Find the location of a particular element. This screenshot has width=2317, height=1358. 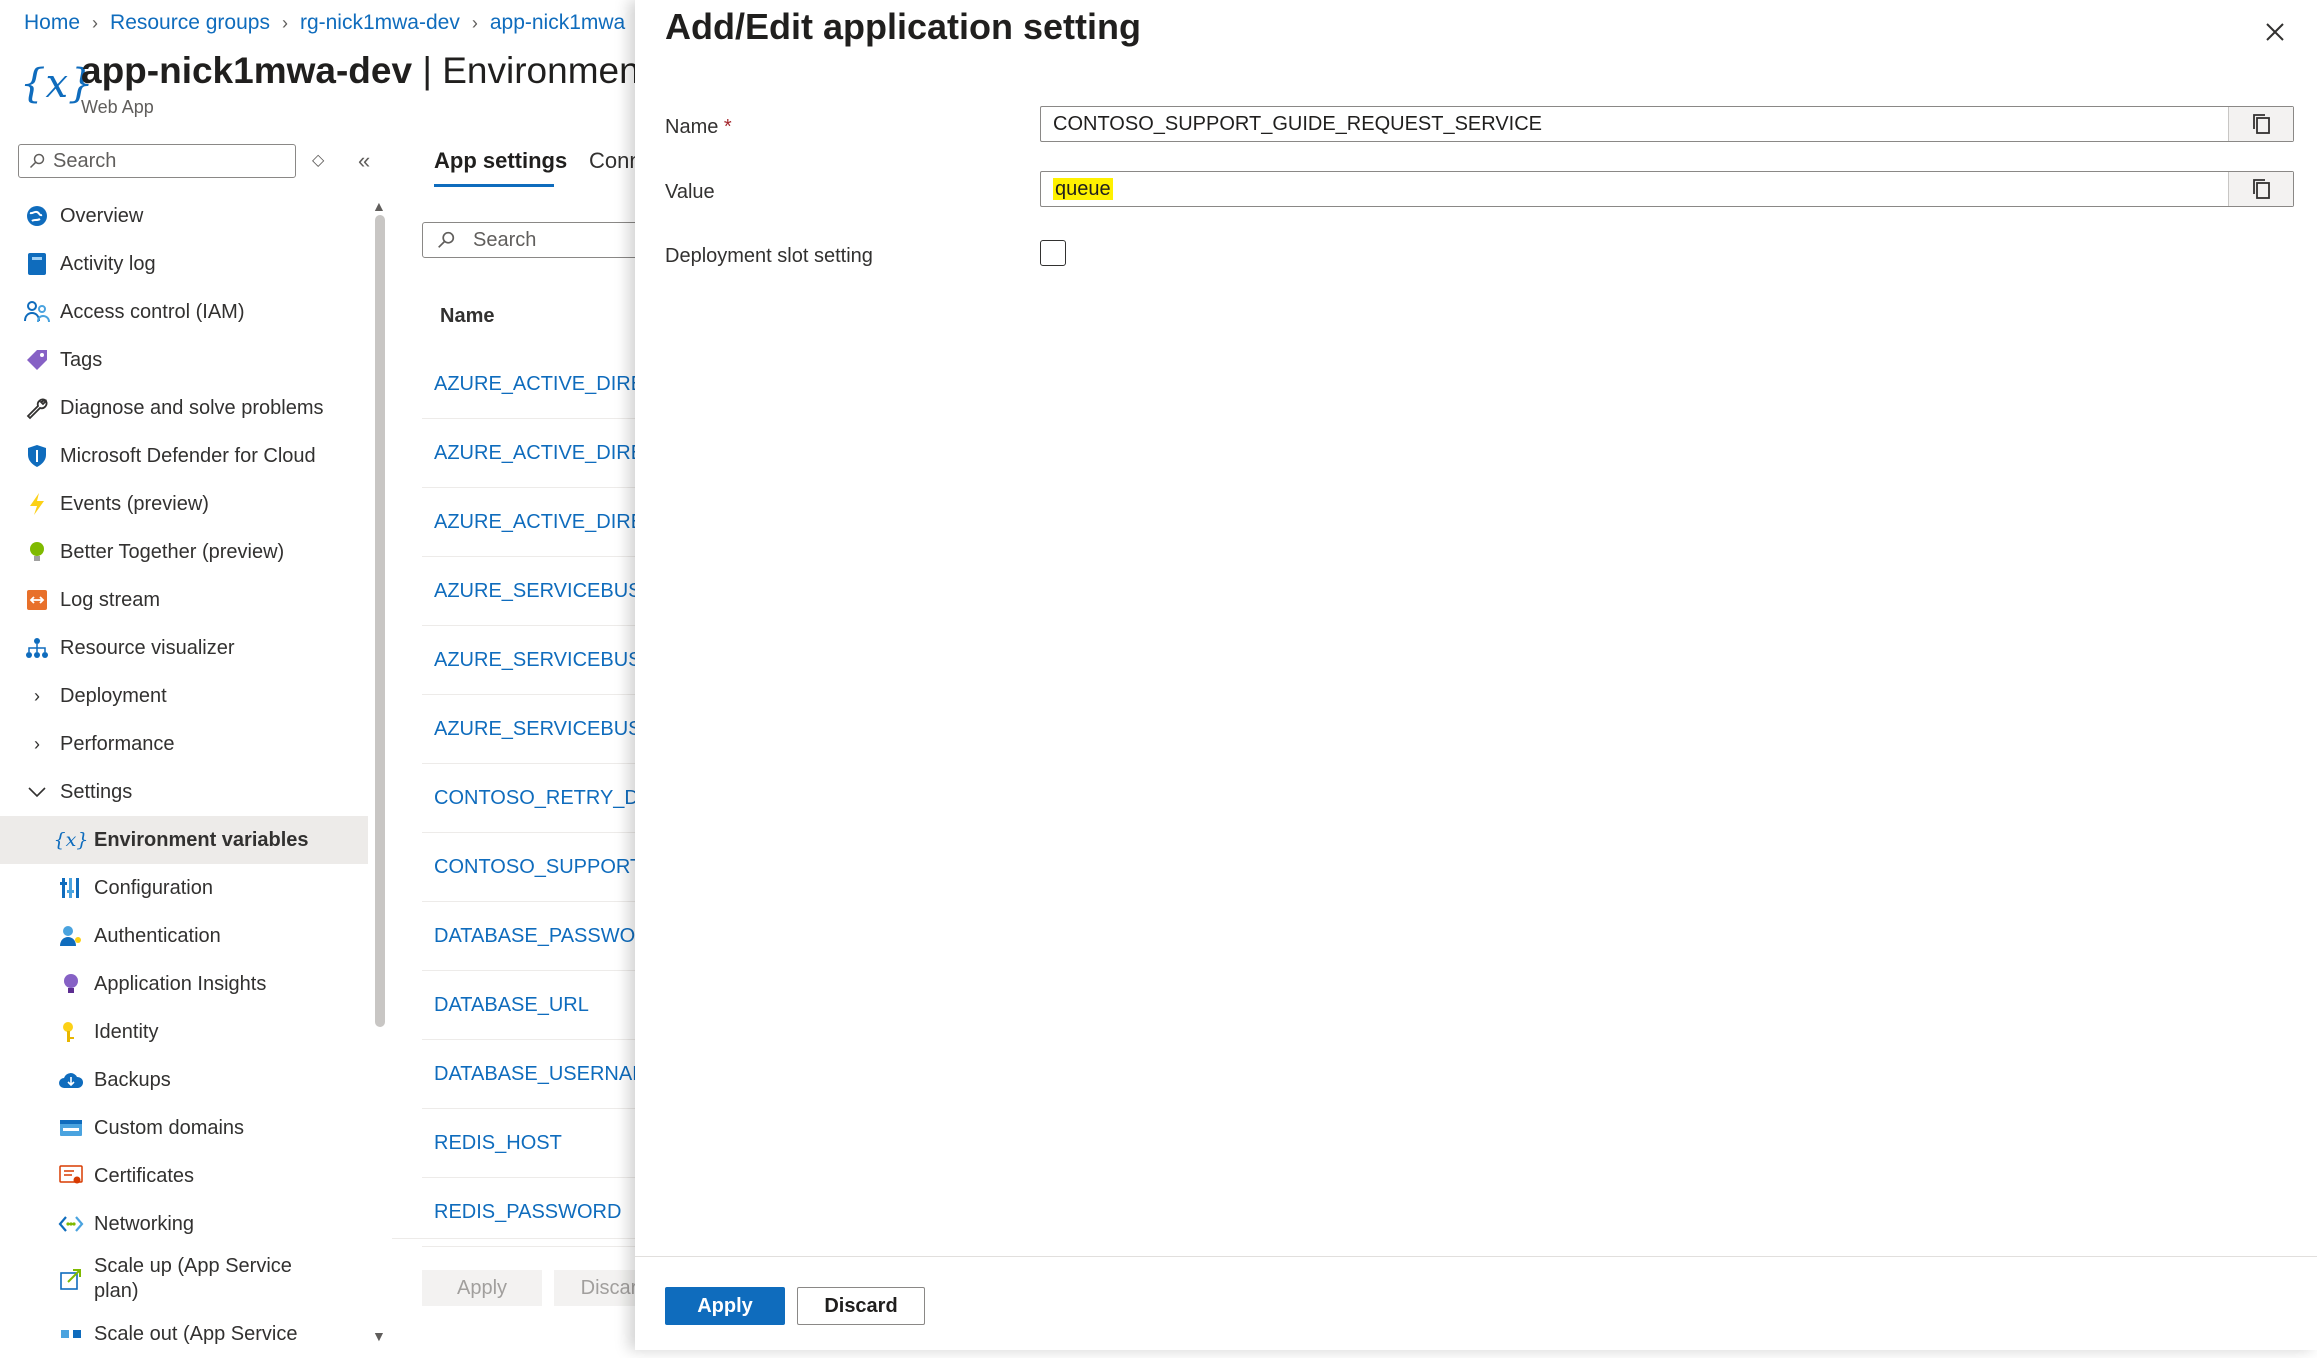

sidebar-item-networking: Networking is located at coordinates (184, 1224).